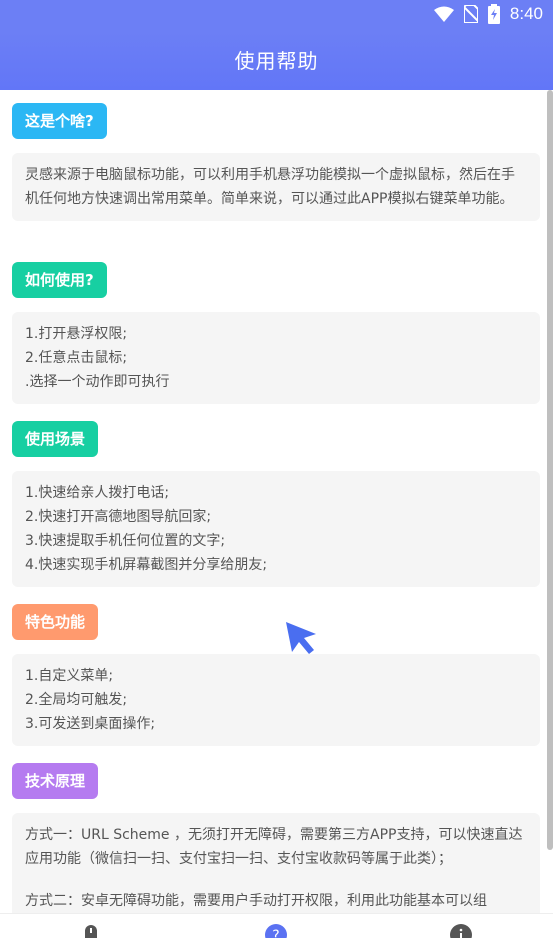  I want to click on card-line: 3.快速提取手机任何位置的文字;, so click(125, 541).